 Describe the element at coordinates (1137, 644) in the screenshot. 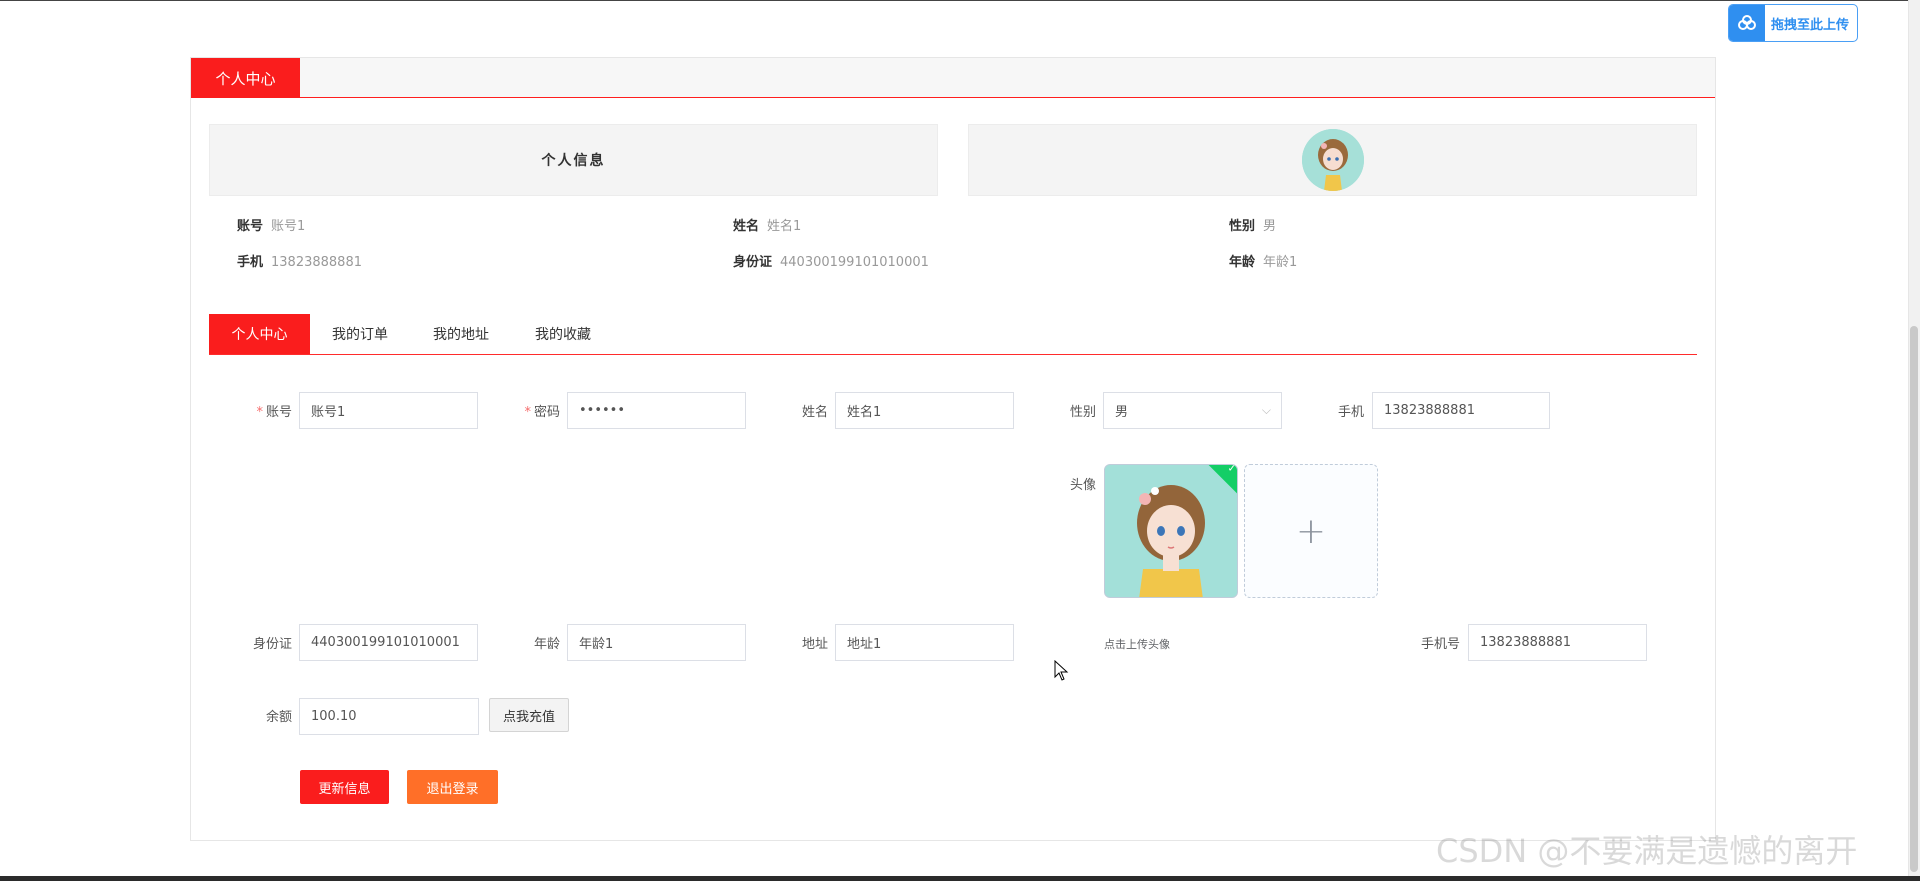

I see `avatar-upload-hint: 点击上传头像` at that location.